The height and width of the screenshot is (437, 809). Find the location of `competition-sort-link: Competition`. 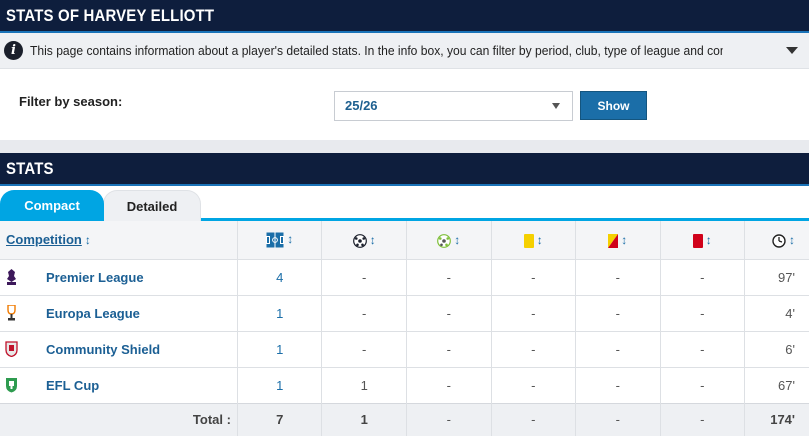

competition-sort-link: Competition is located at coordinates (41, 239).